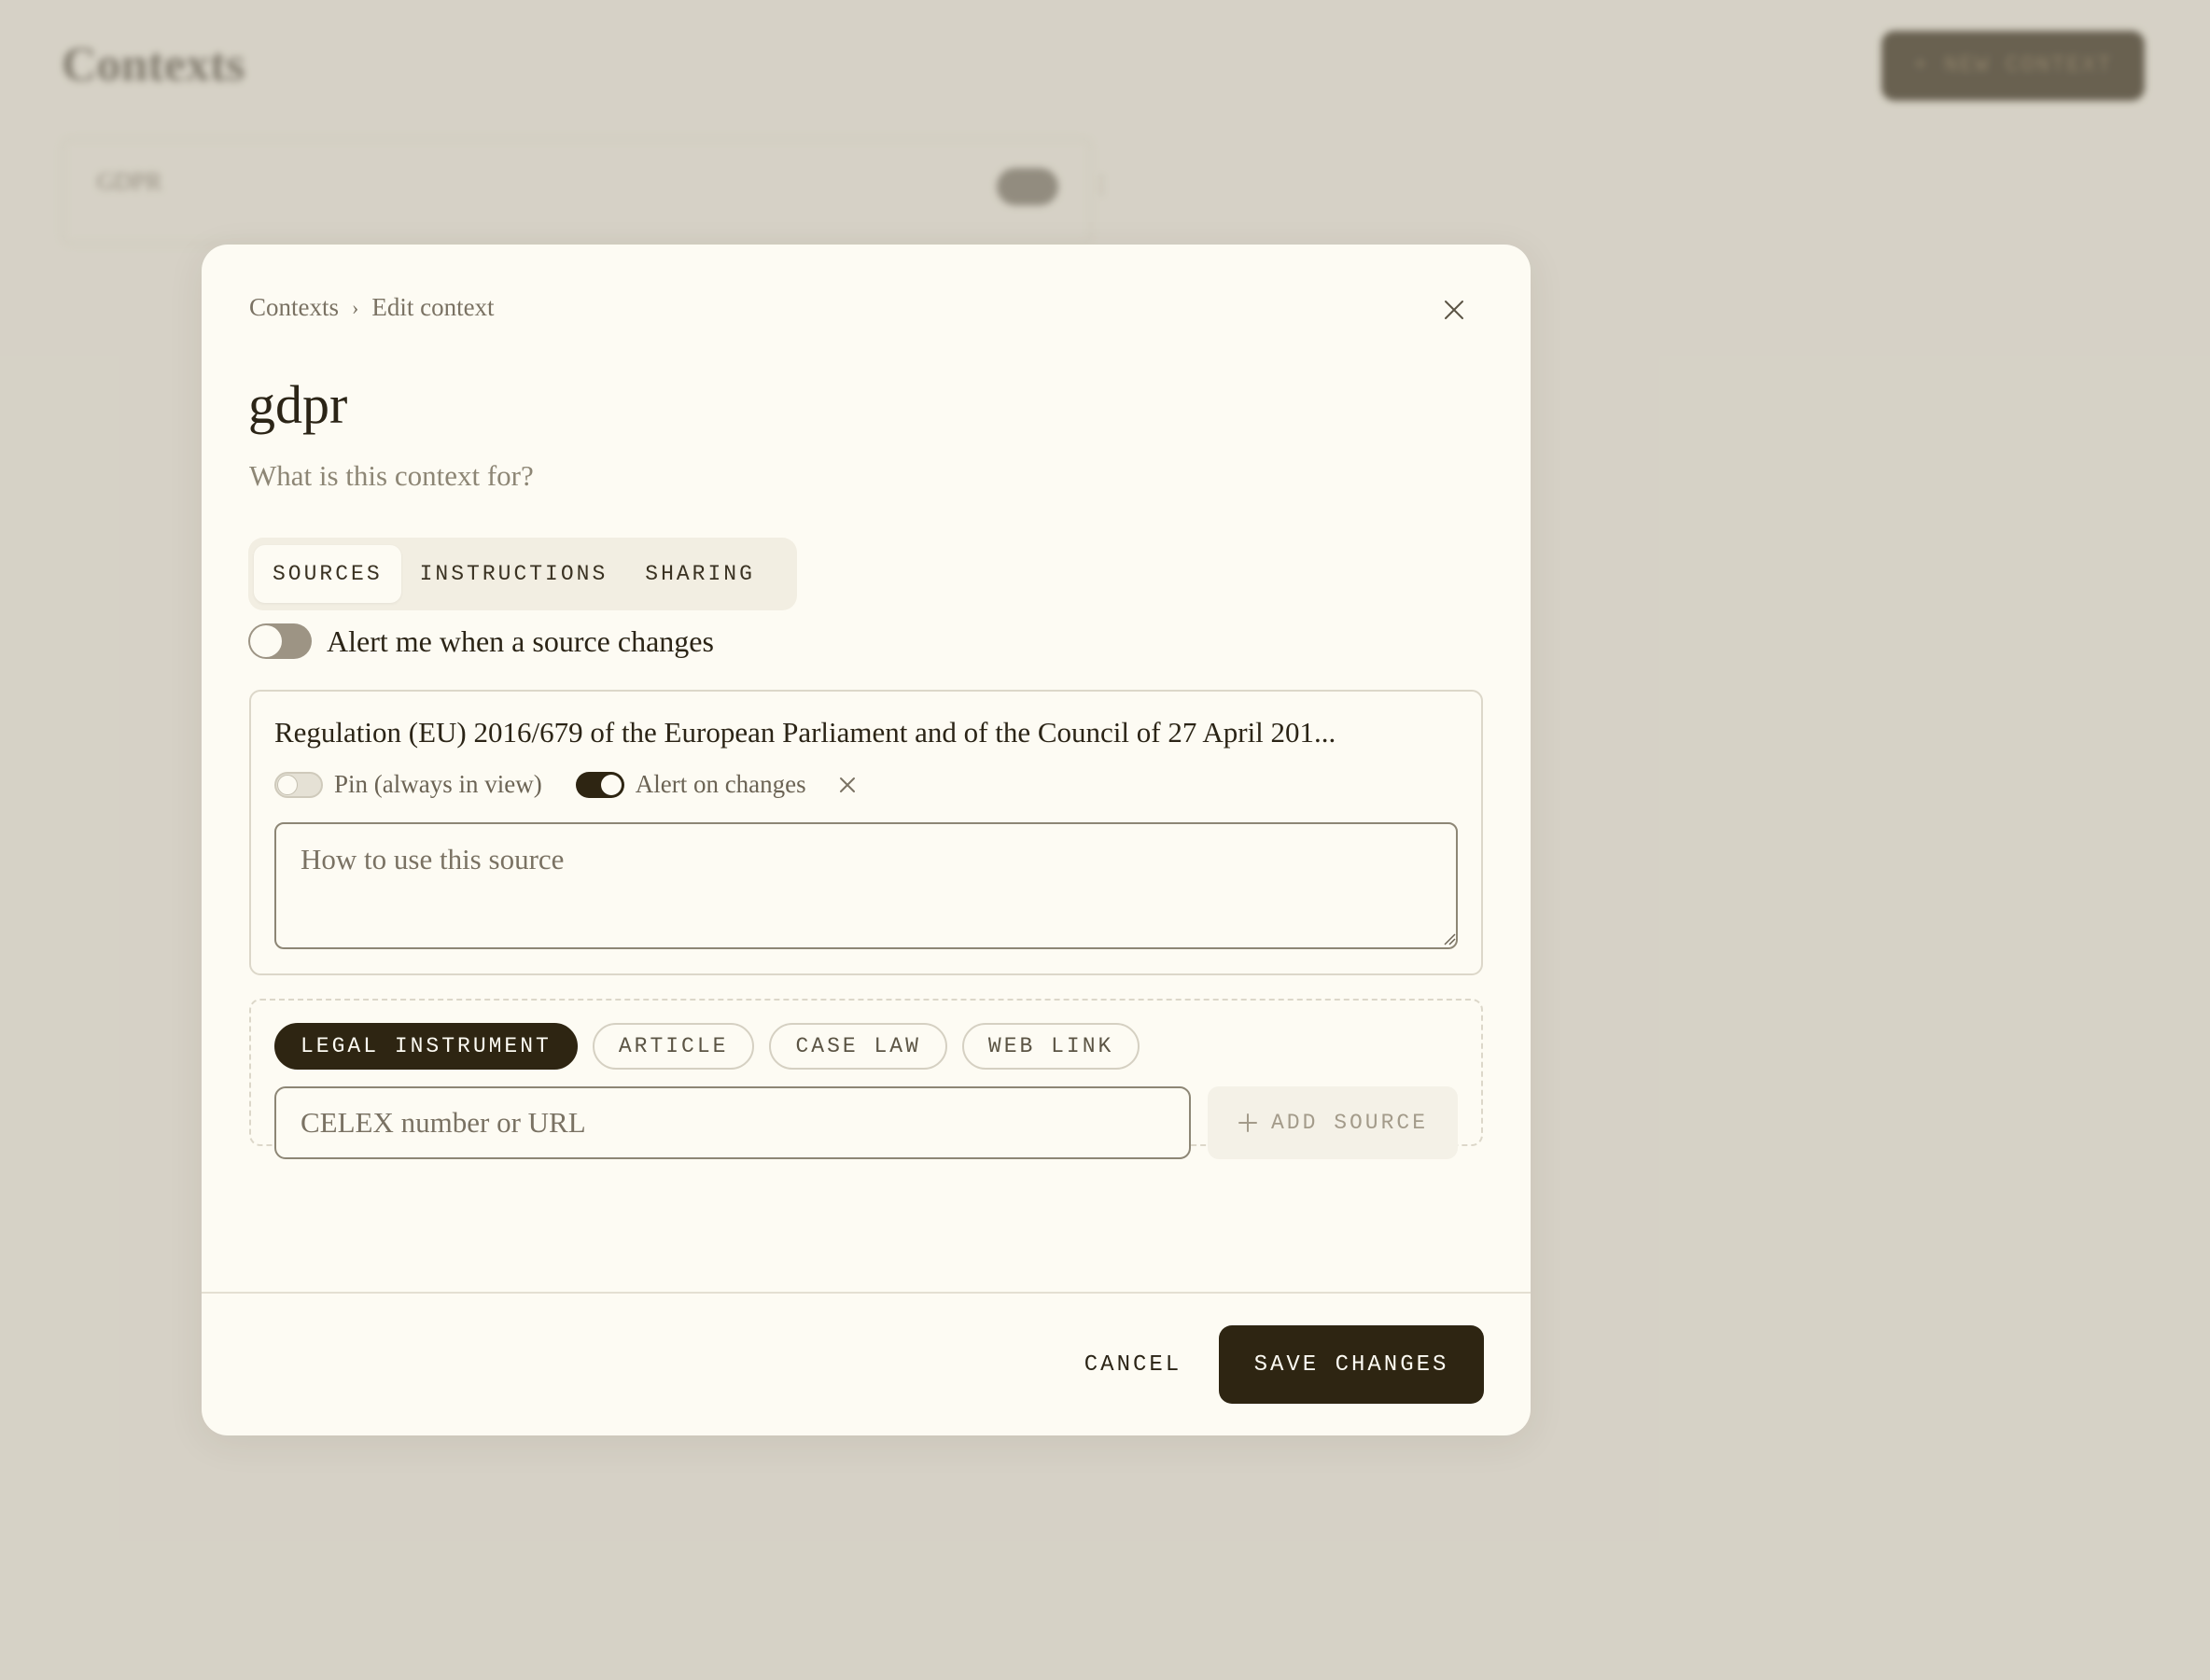 The width and height of the screenshot is (2210, 1680). What do you see at coordinates (720, 784) in the screenshot?
I see `alert-on-changes-label: Alert on changes` at bounding box center [720, 784].